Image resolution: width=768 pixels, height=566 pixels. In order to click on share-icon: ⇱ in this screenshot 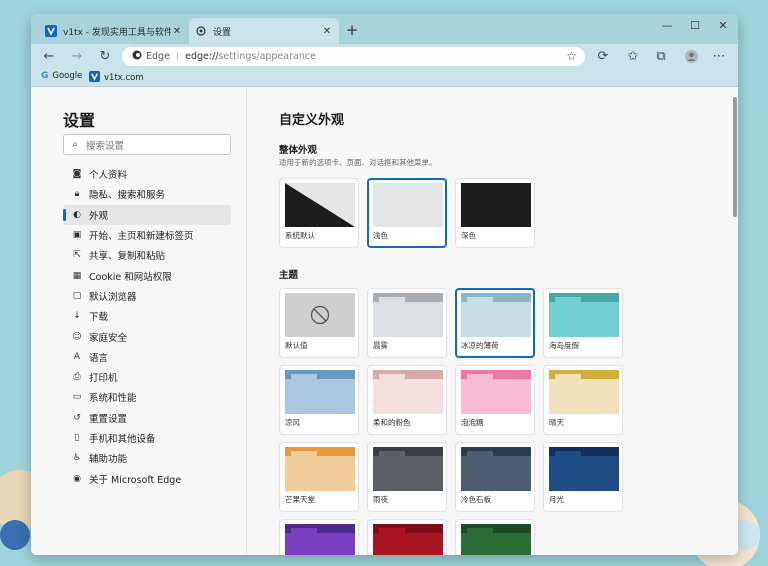, I will do `click(77, 255)`.